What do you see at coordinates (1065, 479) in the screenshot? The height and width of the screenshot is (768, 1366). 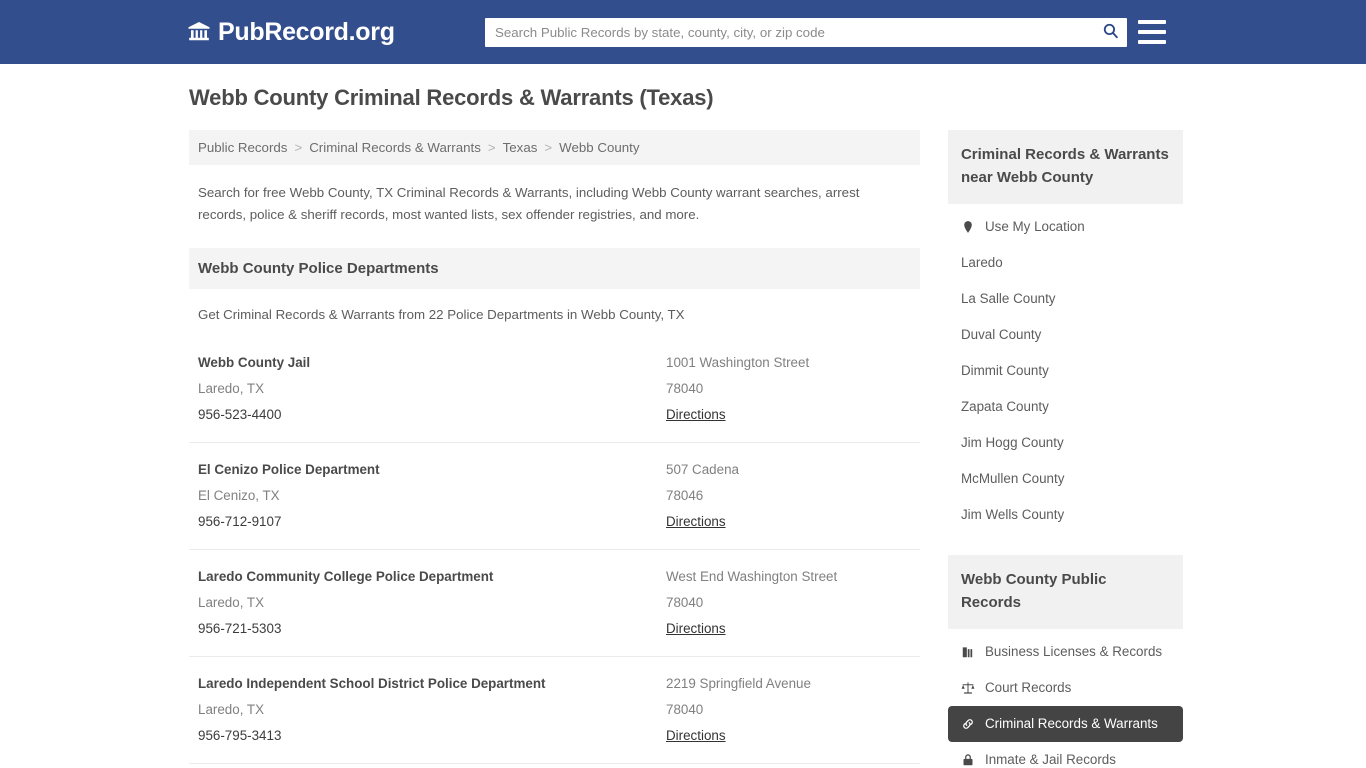 I see `sidebar-item-mcmullen-county: McMullen County` at bounding box center [1065, 479].